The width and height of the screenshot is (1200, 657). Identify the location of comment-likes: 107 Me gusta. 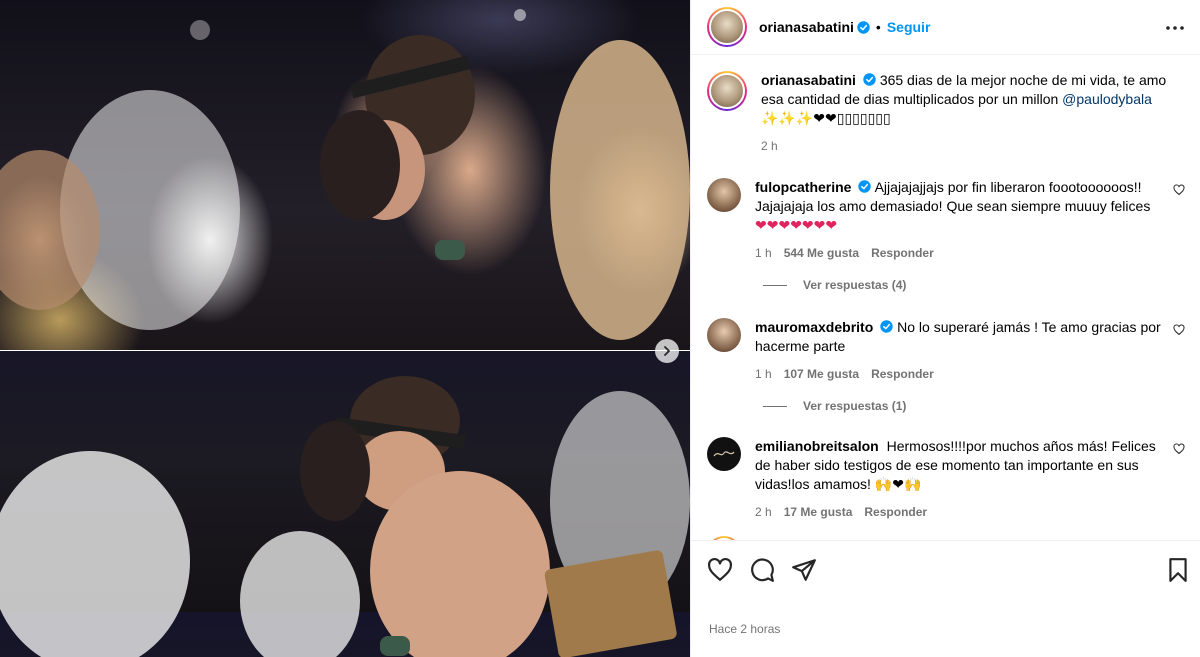
(821, 374).